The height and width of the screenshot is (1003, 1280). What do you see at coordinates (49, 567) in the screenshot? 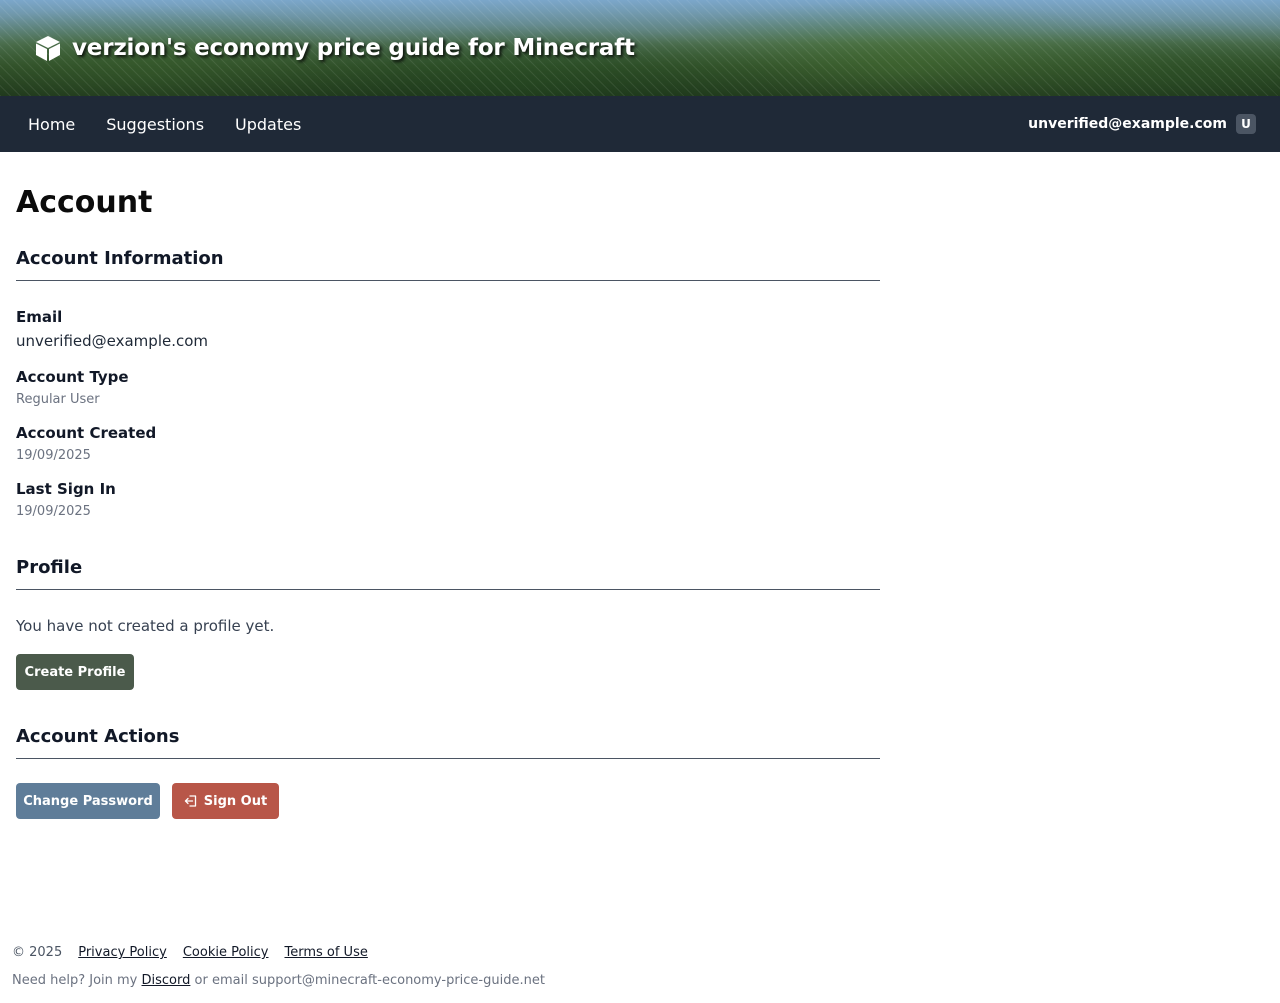
I see `profile-heading: Profile` at bounding box center [49, 567].